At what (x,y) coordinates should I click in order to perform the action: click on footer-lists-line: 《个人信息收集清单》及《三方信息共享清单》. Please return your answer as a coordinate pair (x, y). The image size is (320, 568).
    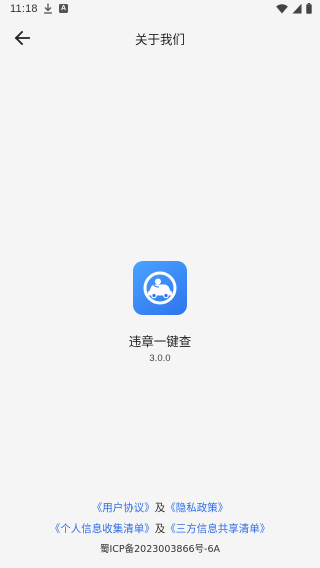
    Looking at the image, I should click on (160, 528).